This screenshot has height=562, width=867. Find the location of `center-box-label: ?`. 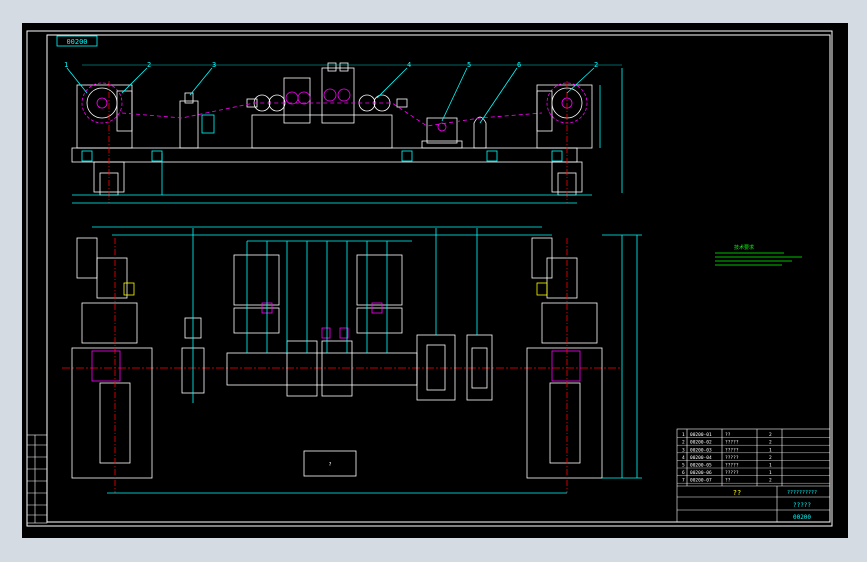

center-box-label: ? is located at coordinates (329, 465).